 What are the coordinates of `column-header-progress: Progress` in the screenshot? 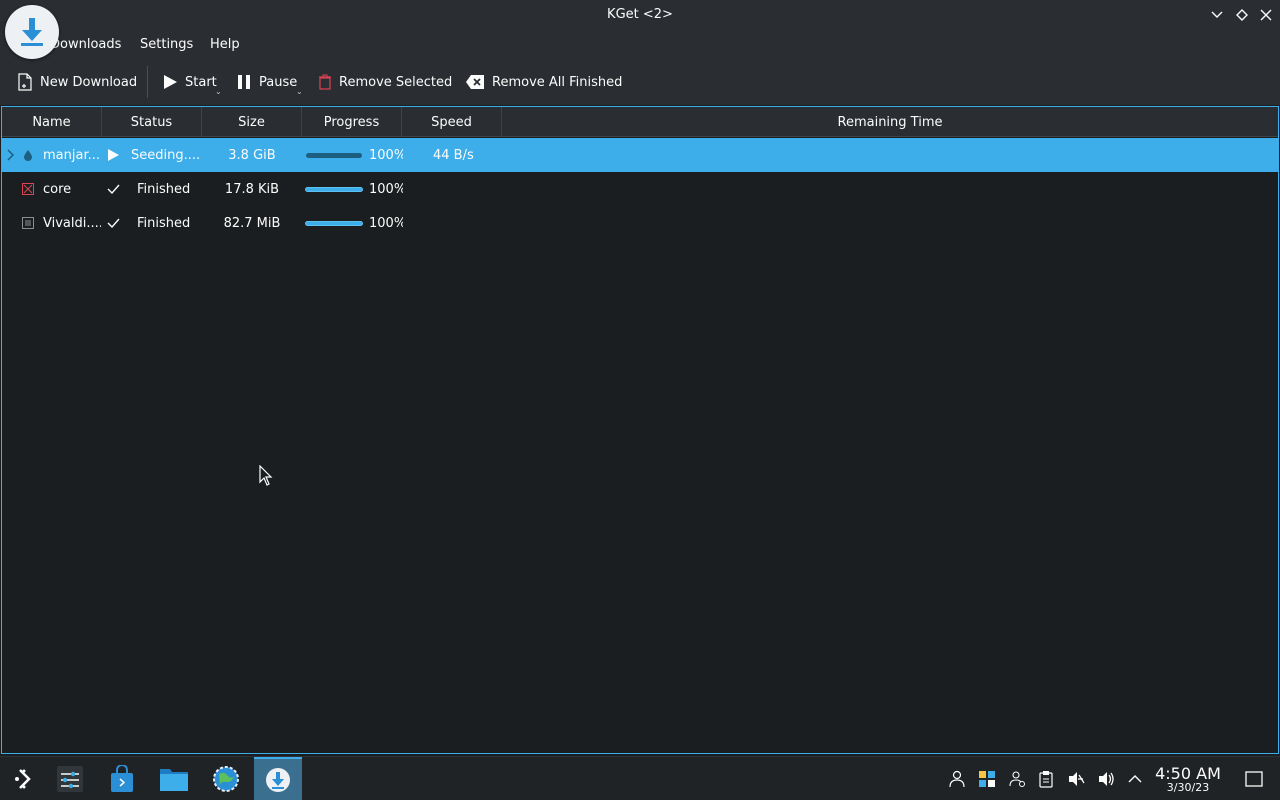 It's located at (352, 122).